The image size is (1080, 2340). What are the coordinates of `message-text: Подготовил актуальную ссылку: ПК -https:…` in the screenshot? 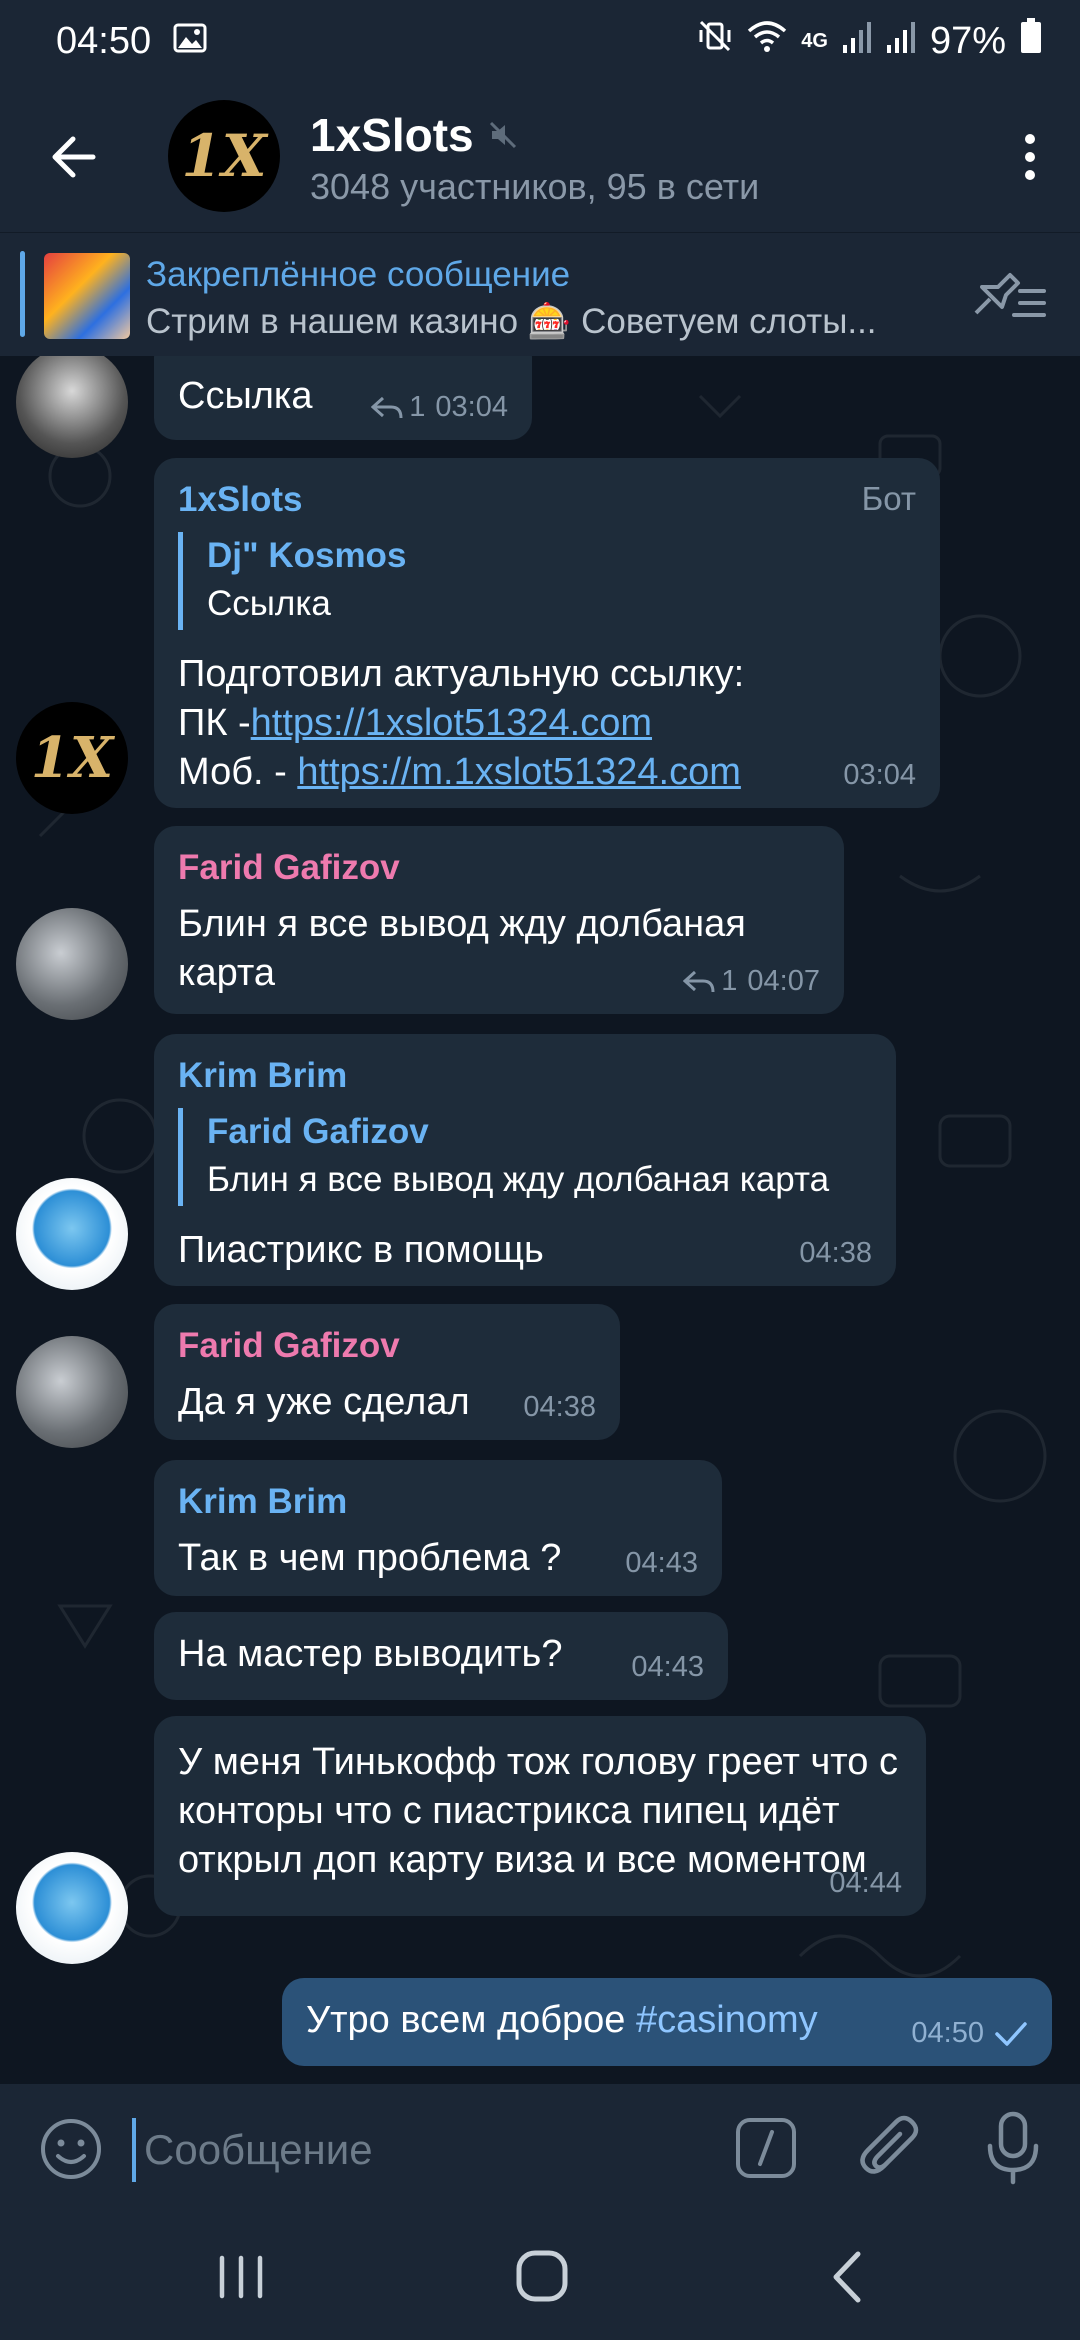 It's located at (547, 723).